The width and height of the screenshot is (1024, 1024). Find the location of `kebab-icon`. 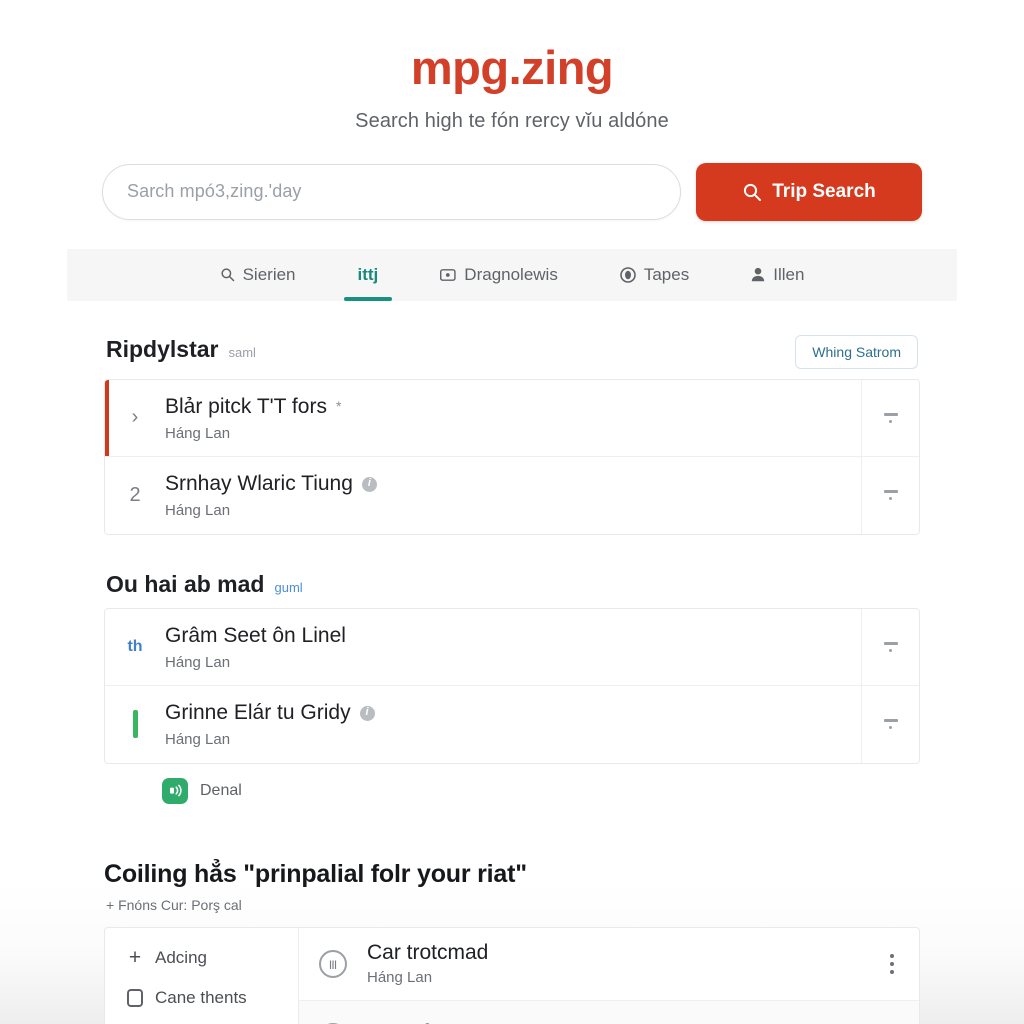

kebab-icon is located at coordinates (892, 963).